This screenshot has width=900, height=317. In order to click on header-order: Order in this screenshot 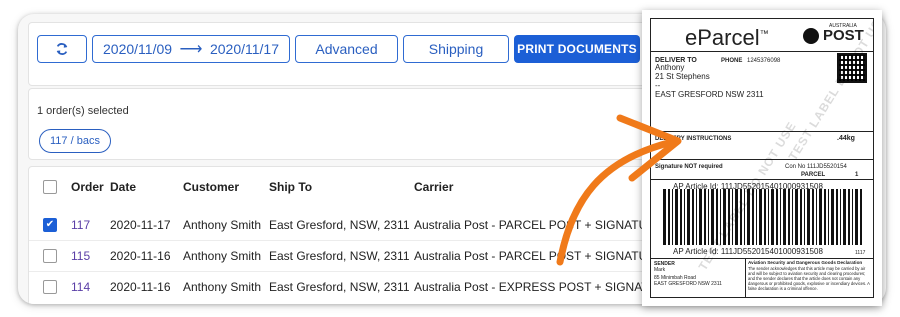, I will do `click(87, 187)`.